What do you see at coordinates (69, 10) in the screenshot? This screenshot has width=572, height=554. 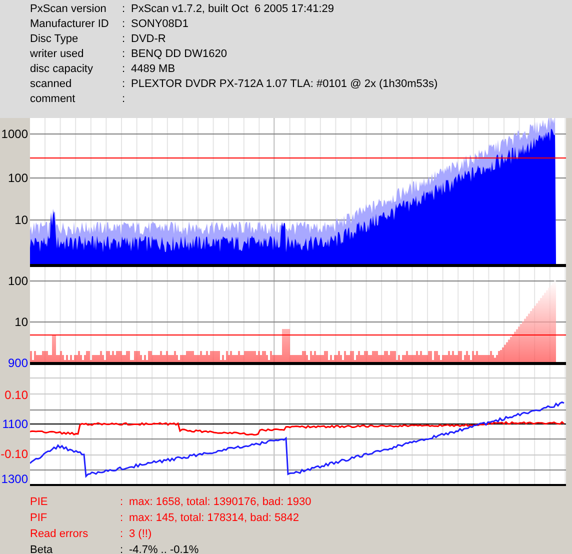 I see `field-label: PxScan version` at bounding box center [69, 10].